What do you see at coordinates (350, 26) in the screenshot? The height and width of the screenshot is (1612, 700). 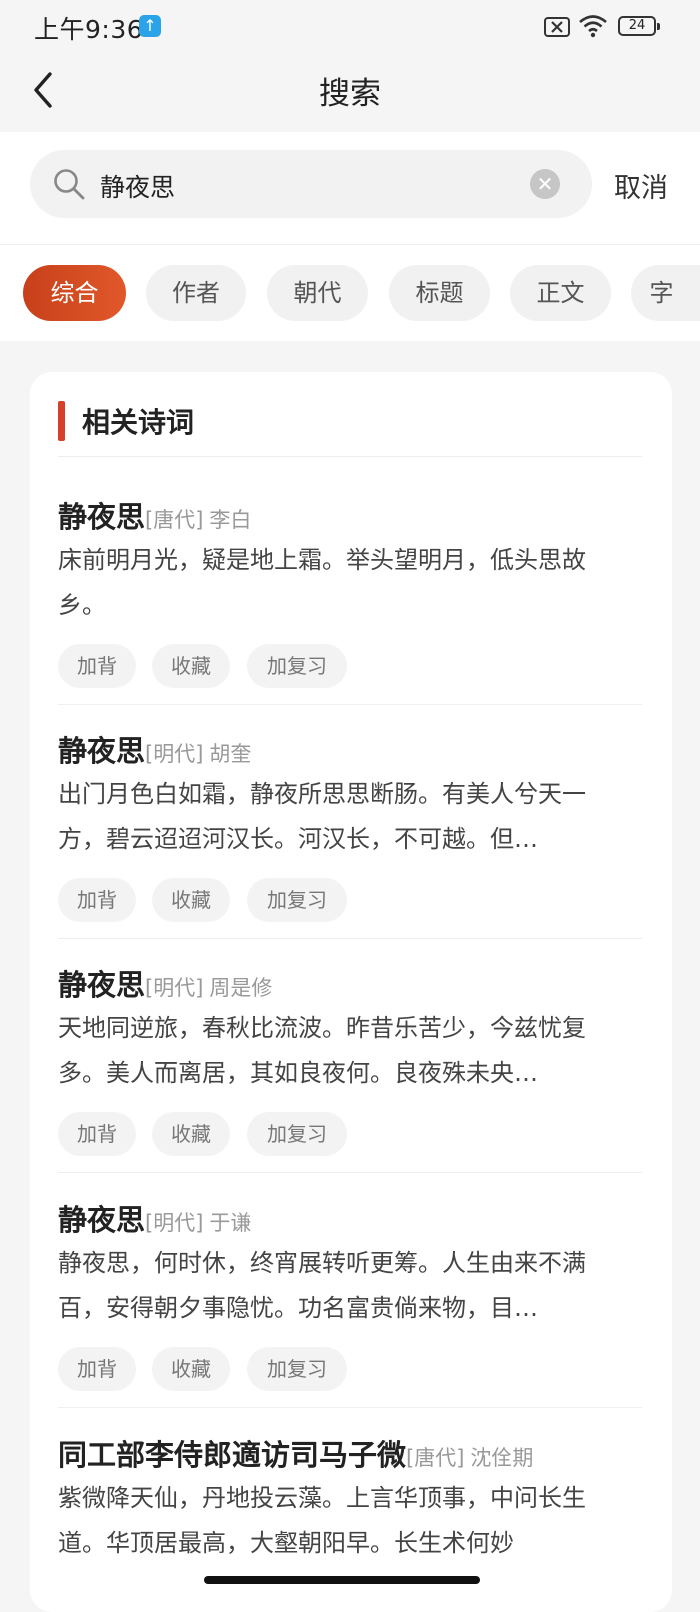 I see `status-bar: 上午9:36 ↑ 24` at bounding box center [350, 26].